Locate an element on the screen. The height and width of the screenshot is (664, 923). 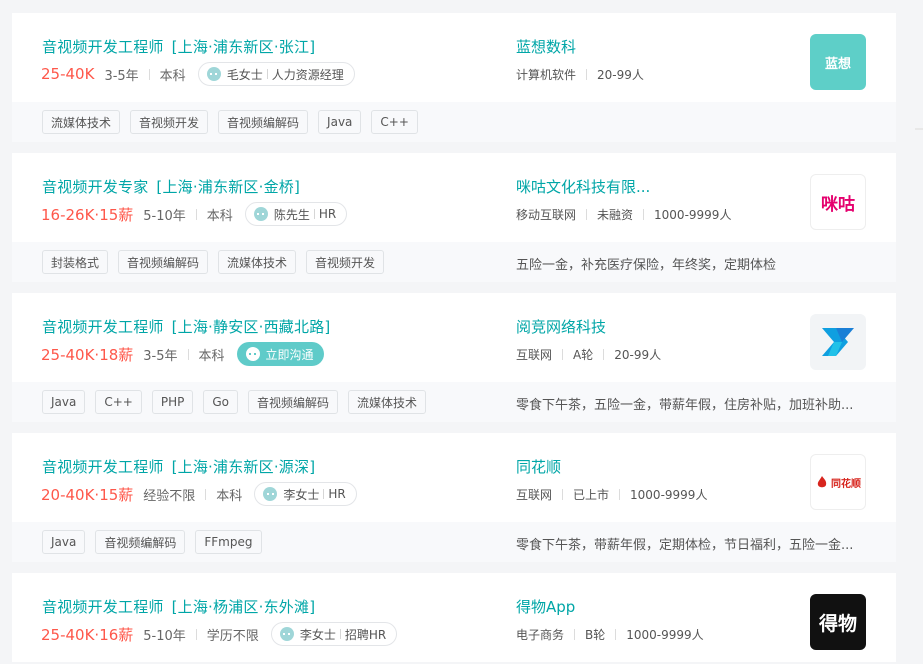
company-name: 得物App is located at coordinates (545, 606).